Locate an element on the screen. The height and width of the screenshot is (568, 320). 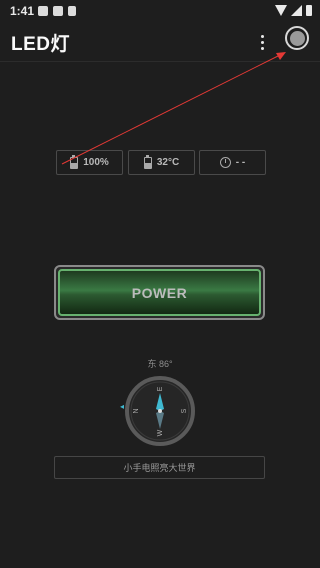
temperature-box: 32°C is located at coordinates (161, 162).